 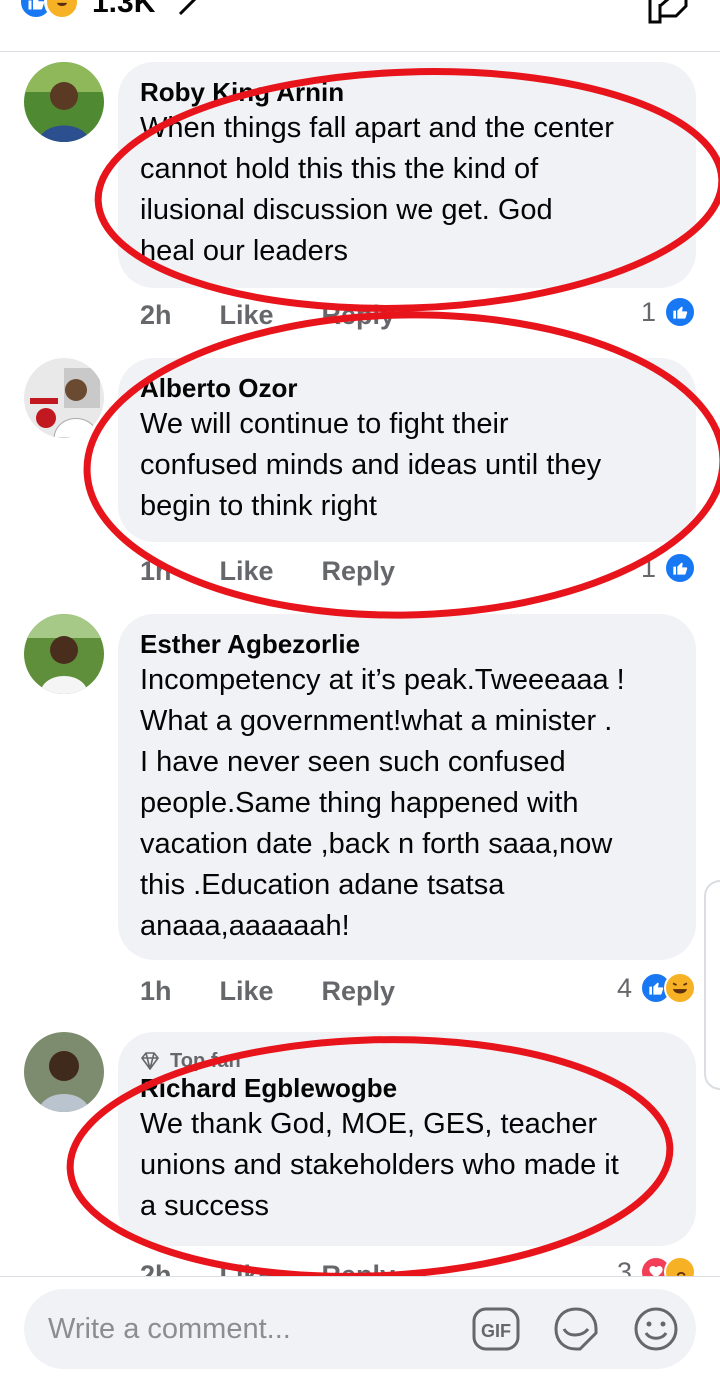 I want to click on comment-author: Alberto Ozor, so click(x=407, y=388).